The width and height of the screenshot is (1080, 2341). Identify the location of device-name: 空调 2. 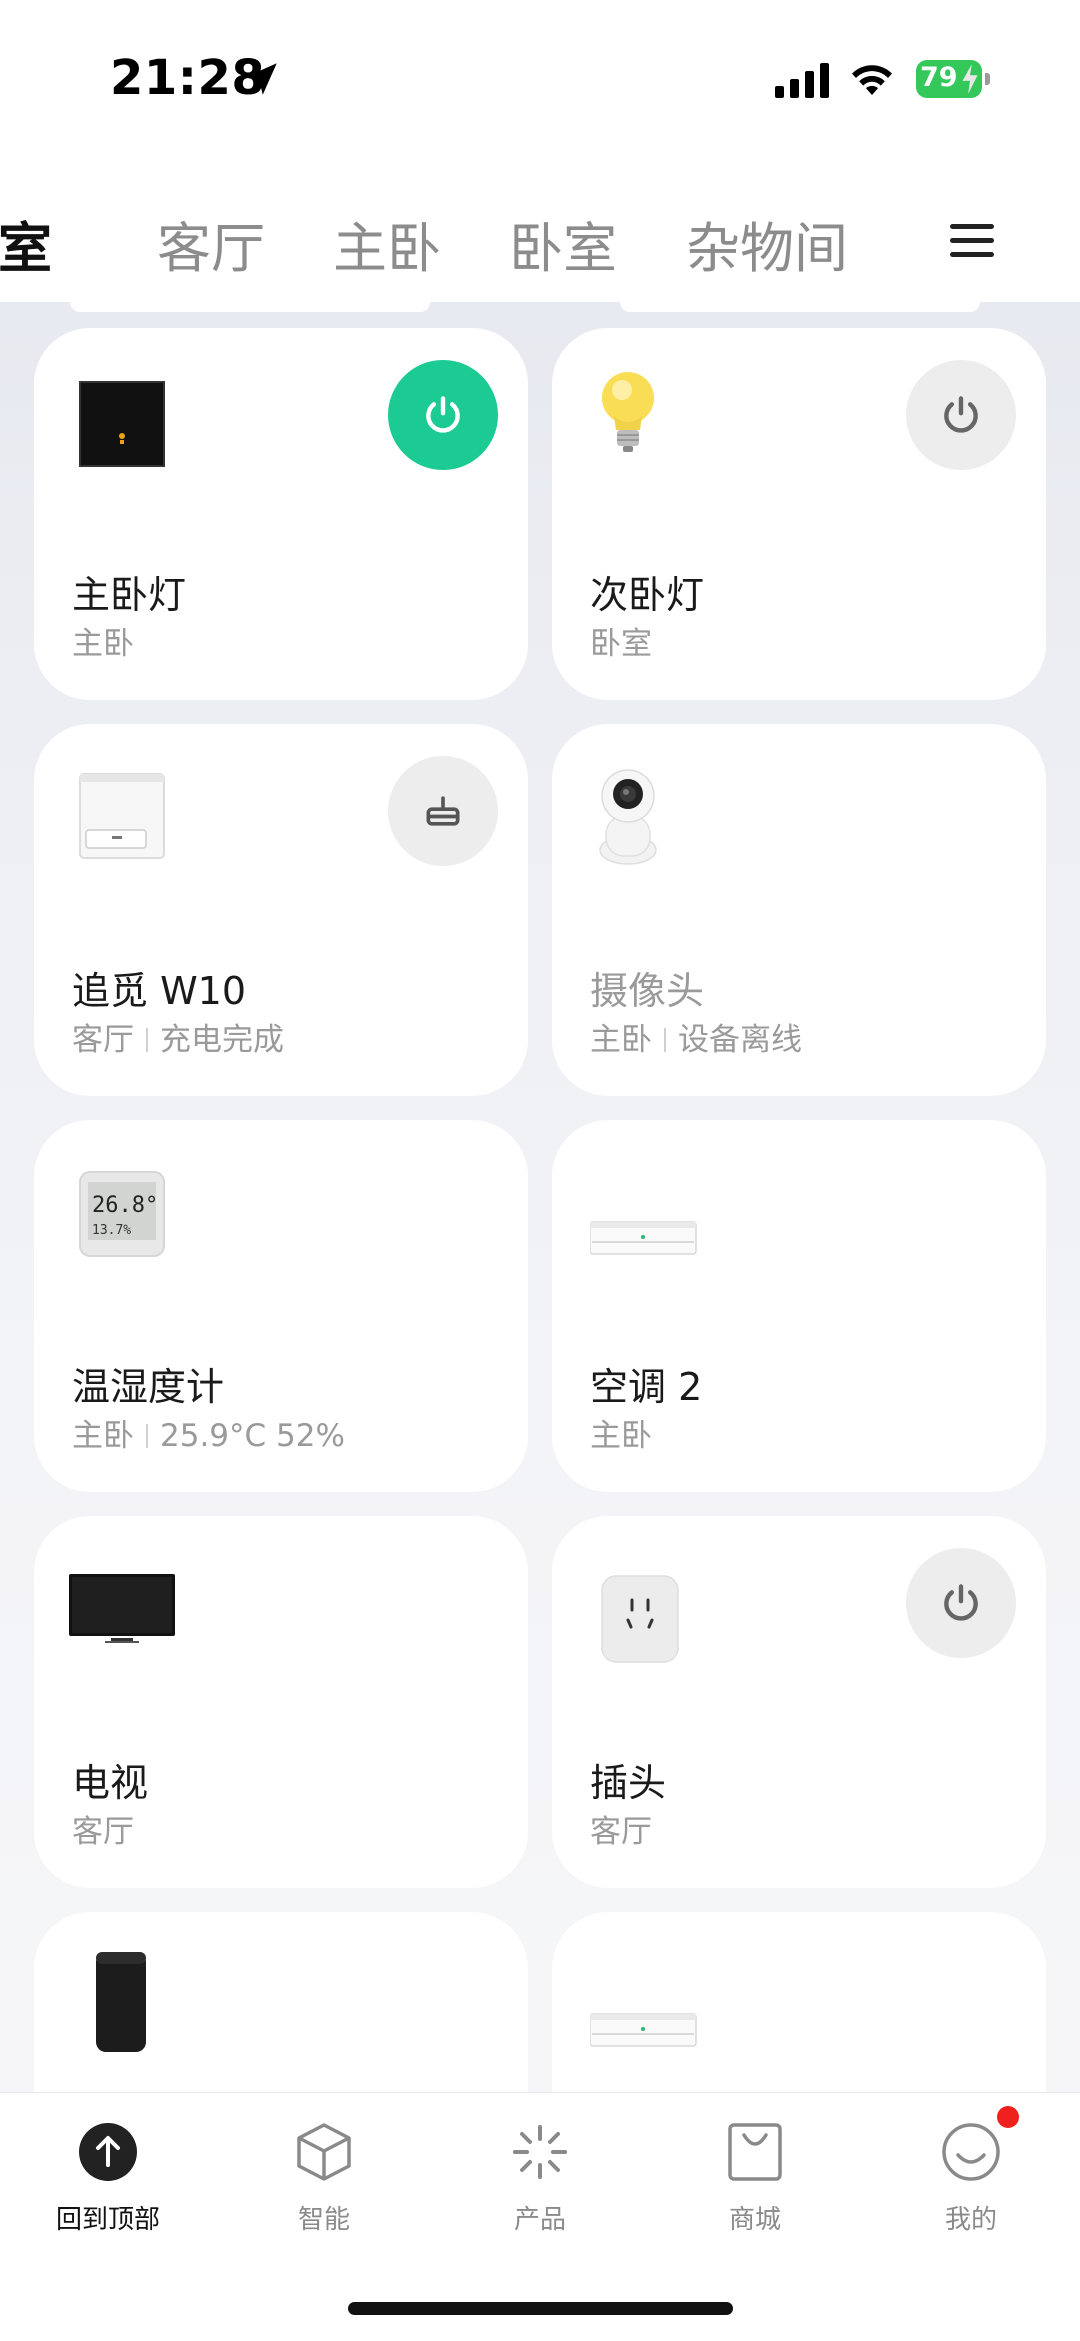
(646, 1387).